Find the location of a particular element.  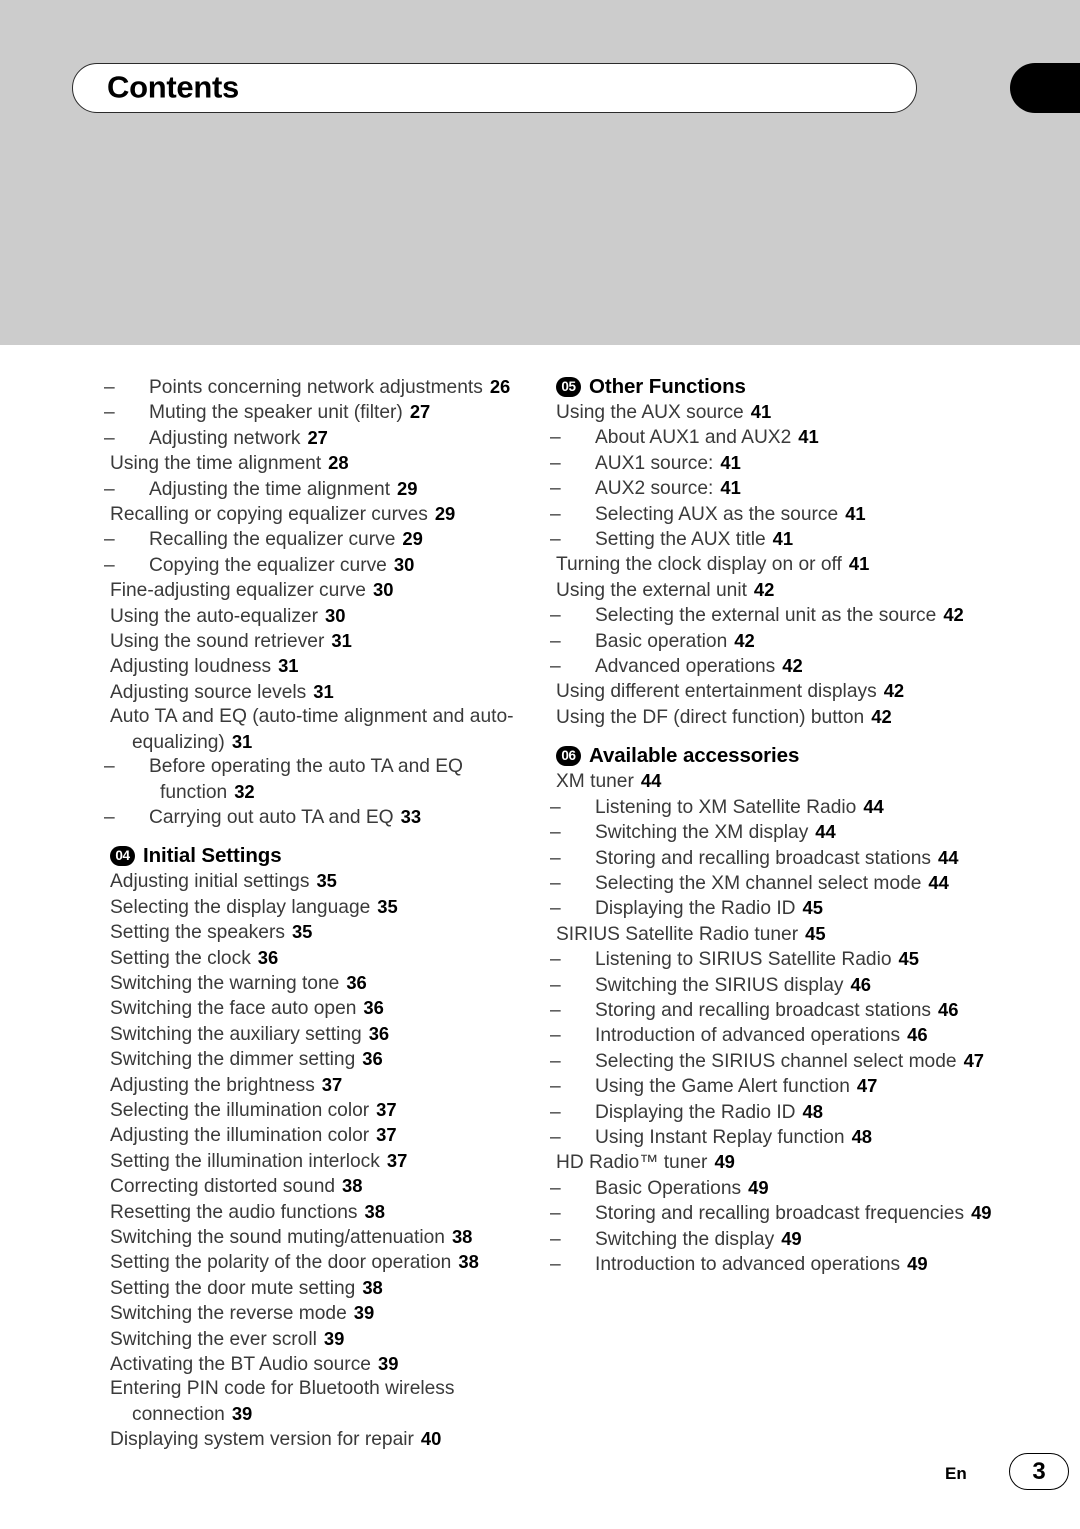

toc-sub-entry: – Basic operation 42 is located at coordinates (773, 641).